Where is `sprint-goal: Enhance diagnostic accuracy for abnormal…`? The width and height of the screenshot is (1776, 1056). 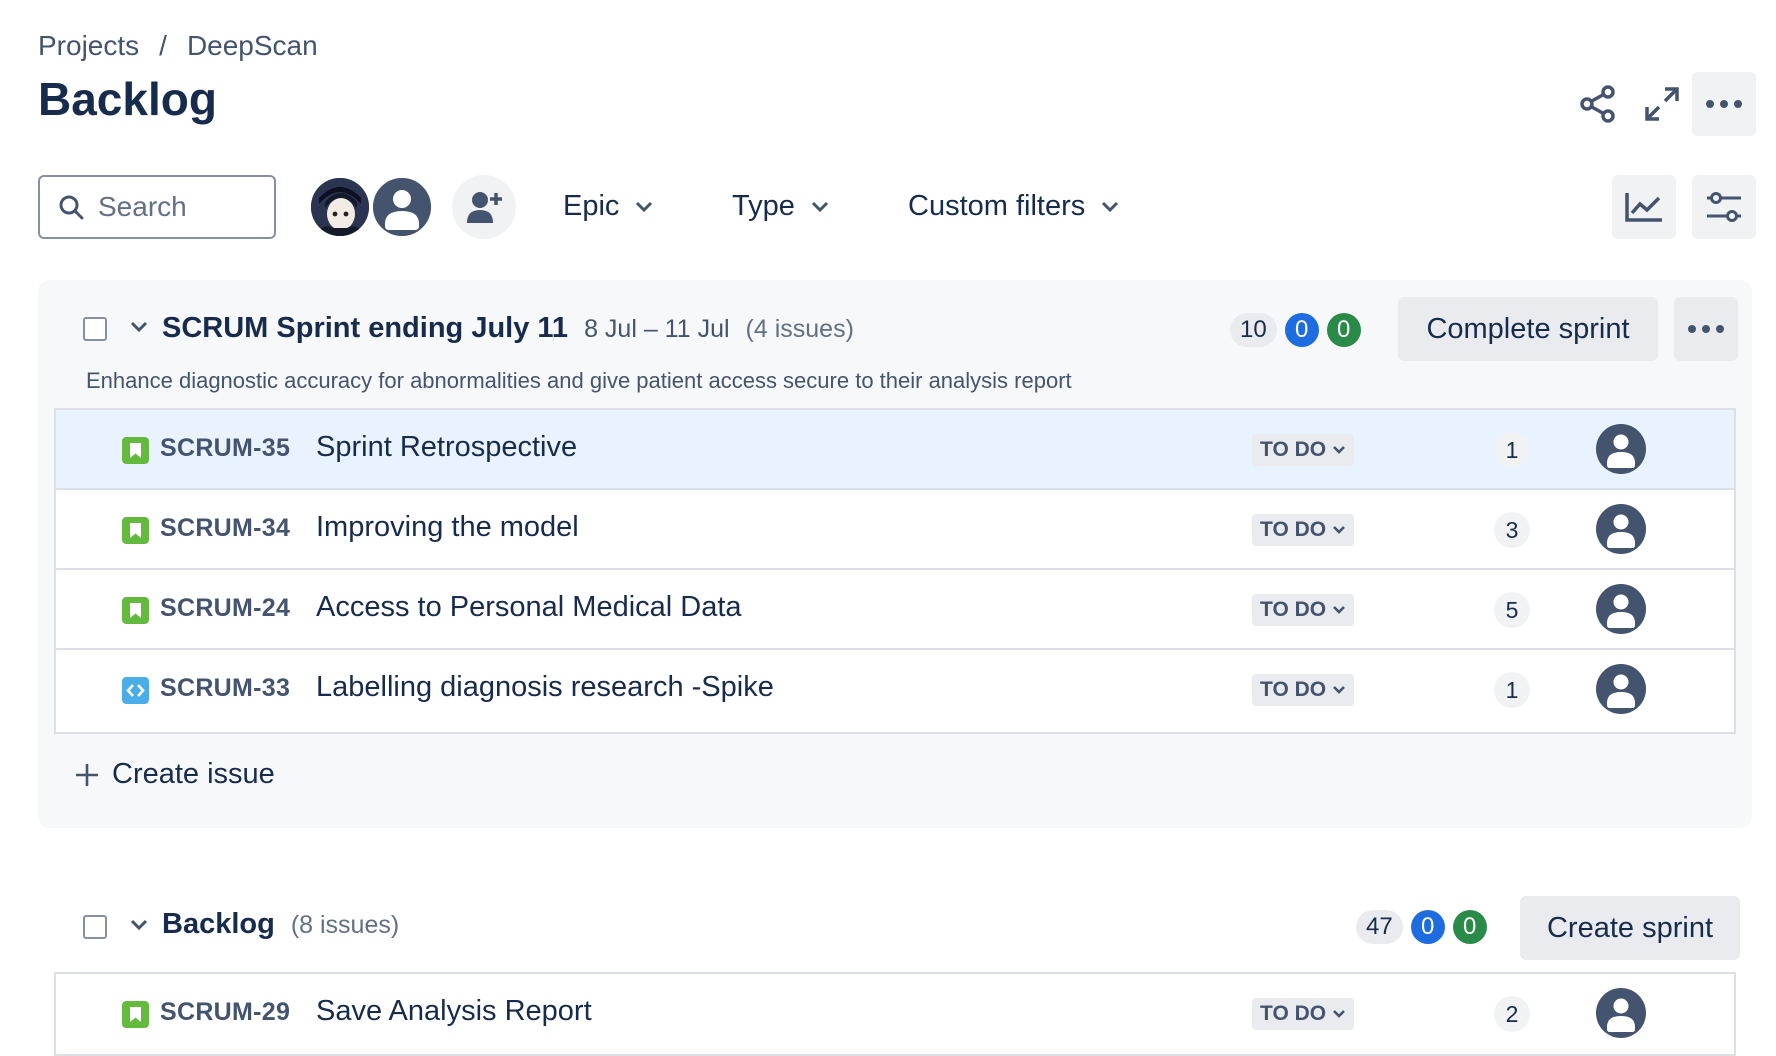 sprint-goal: Enhance diagnostic accuracy for abnormal… is located at coordinates (579, 380).